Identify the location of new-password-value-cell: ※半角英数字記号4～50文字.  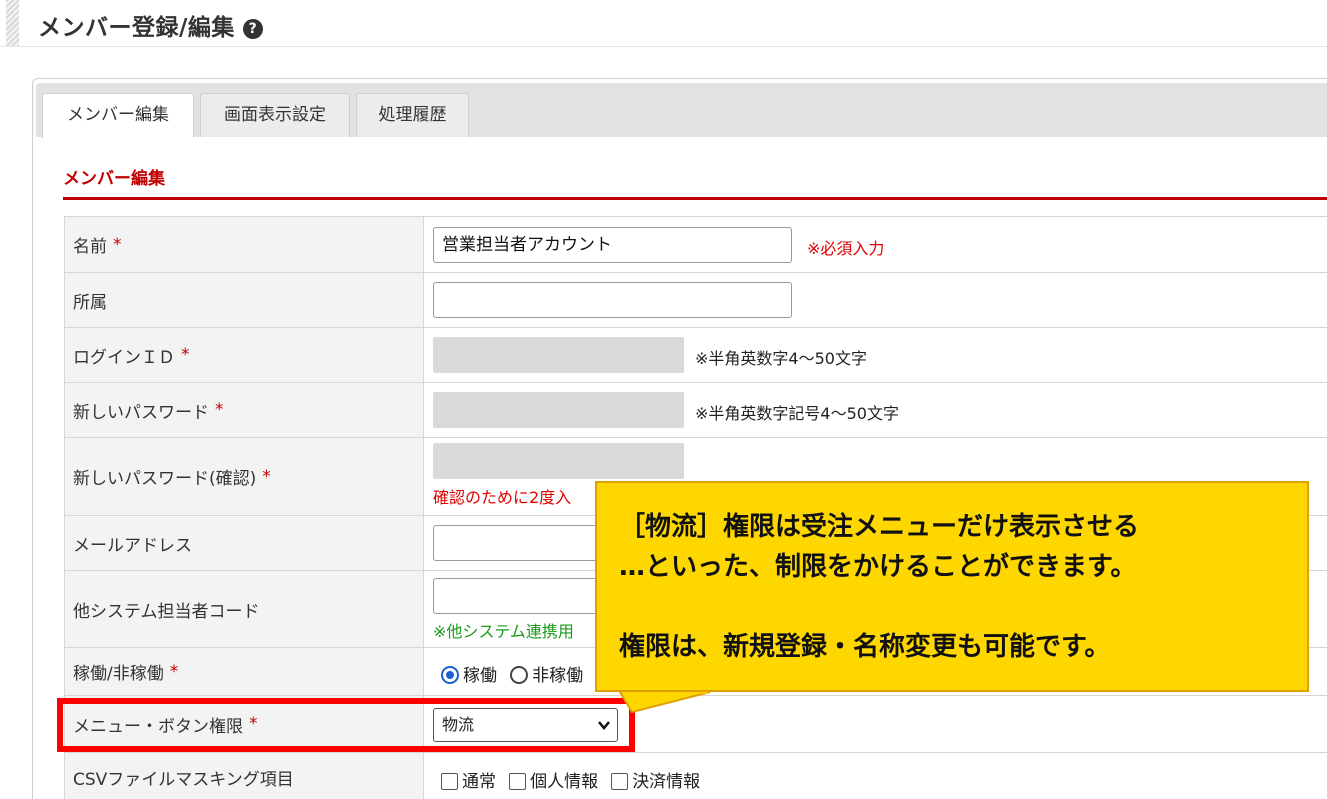
(876, 410).